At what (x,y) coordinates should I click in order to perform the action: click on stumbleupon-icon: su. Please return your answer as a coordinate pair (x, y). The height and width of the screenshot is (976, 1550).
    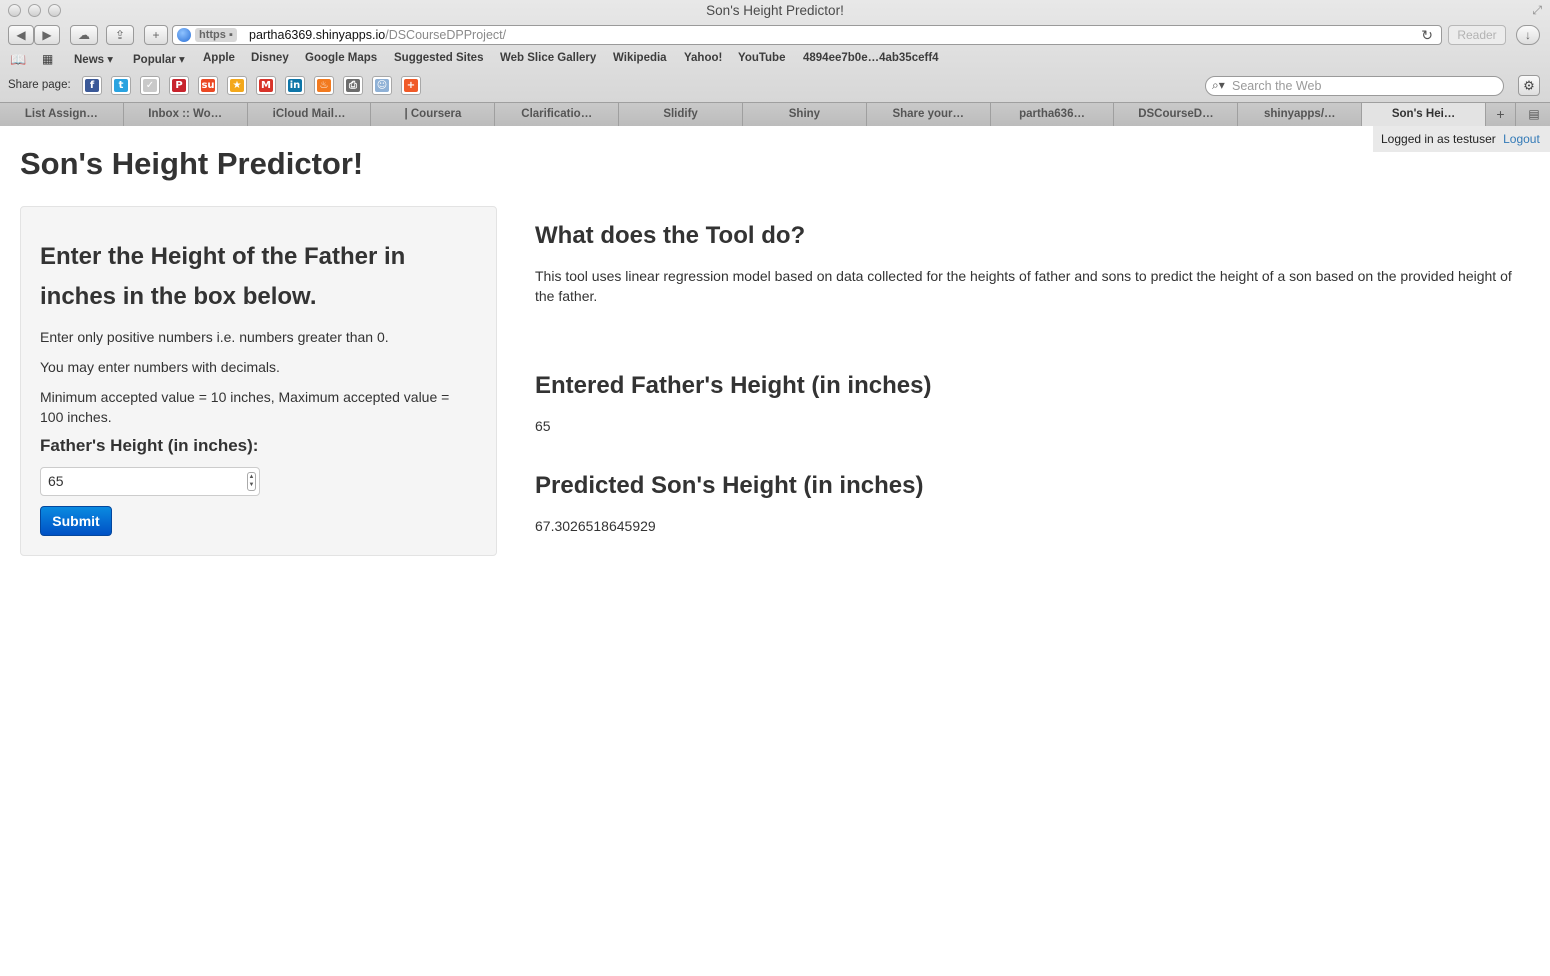
    Looking at the image, I should click on (208, 85).